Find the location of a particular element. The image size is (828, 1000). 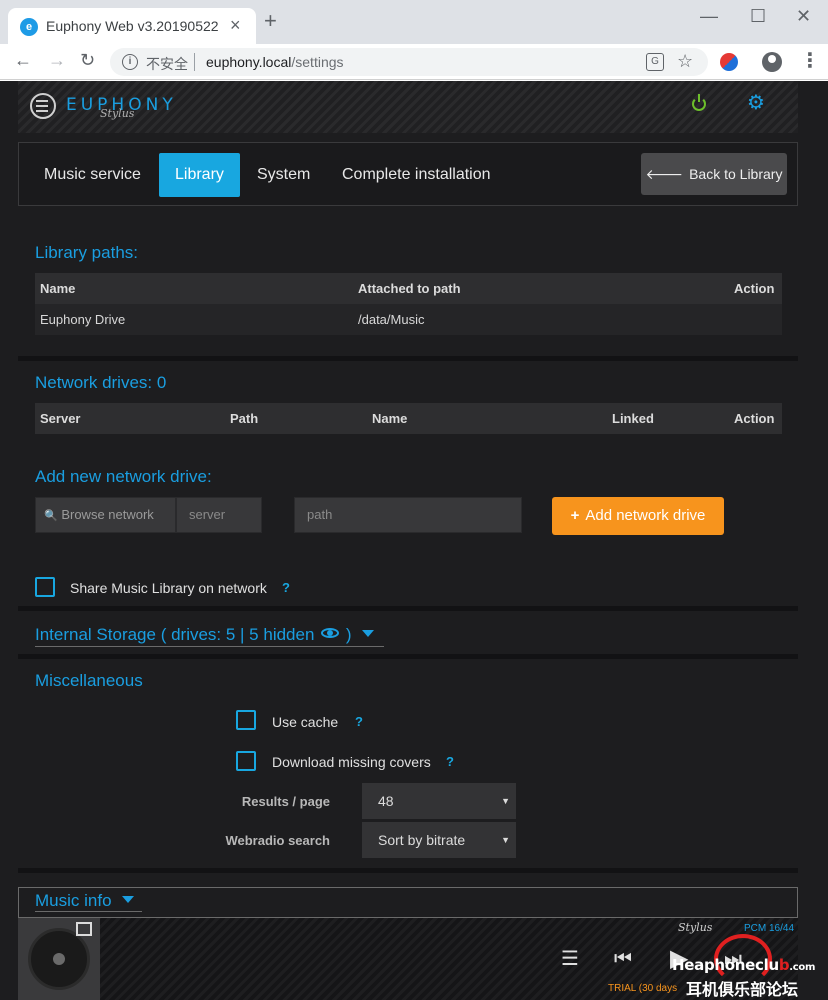

results-per-page-label: Results / page is located at coordinates (285, 801).